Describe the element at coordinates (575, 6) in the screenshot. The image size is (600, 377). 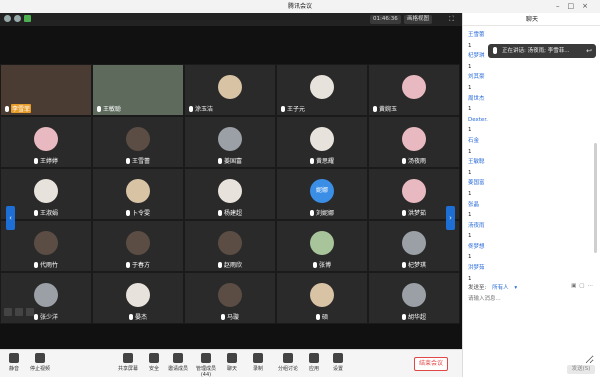
I see `maximize-icon: □` at that location.